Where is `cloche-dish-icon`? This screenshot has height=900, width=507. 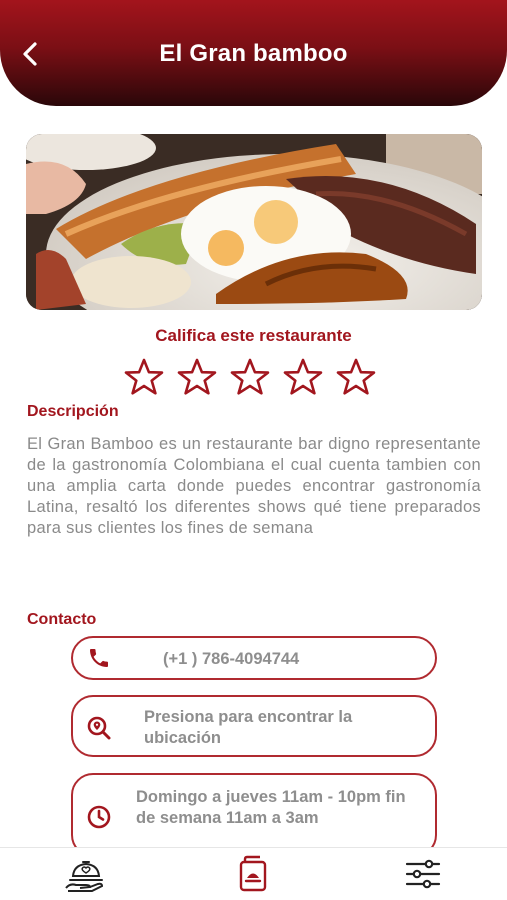 cloche-dish-icon is located at coordinates (84, 876).